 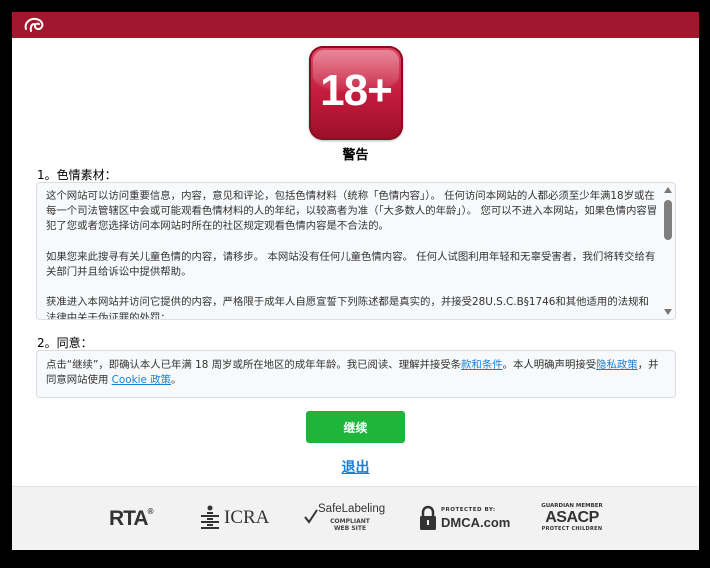 I want to click on continue-button: 继续, so click(x=355, y=427).